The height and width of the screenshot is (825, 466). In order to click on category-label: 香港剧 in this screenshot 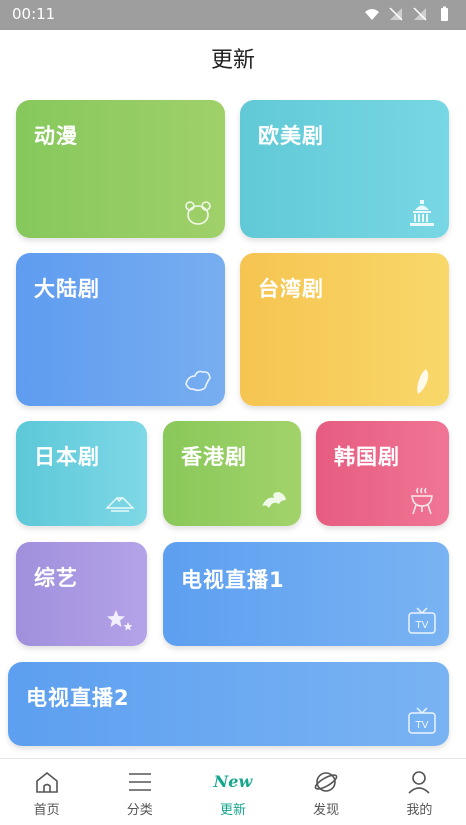, I will do `click(214, 457)`.